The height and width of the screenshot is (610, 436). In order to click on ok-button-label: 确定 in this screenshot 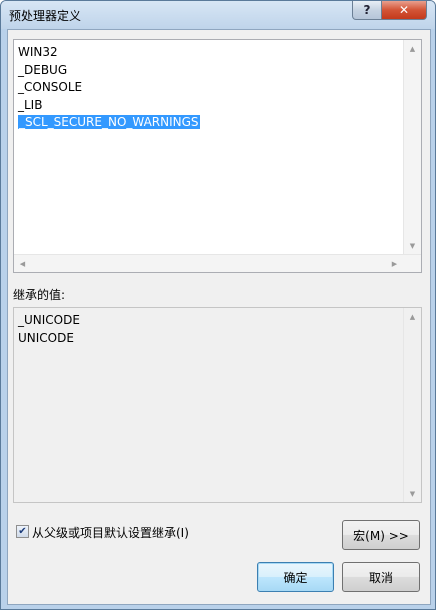, I will do `click(295, 577)`.